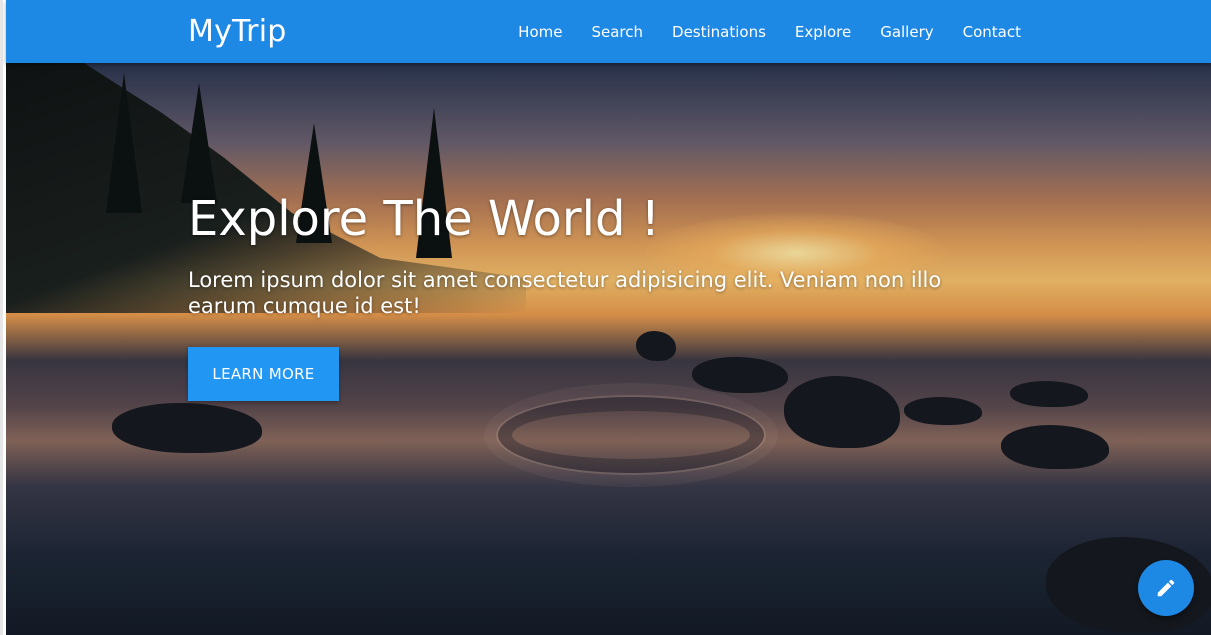 This screenshot has width=1211, height=635. I want to click on edit-fab-button, so click(1166, 588).